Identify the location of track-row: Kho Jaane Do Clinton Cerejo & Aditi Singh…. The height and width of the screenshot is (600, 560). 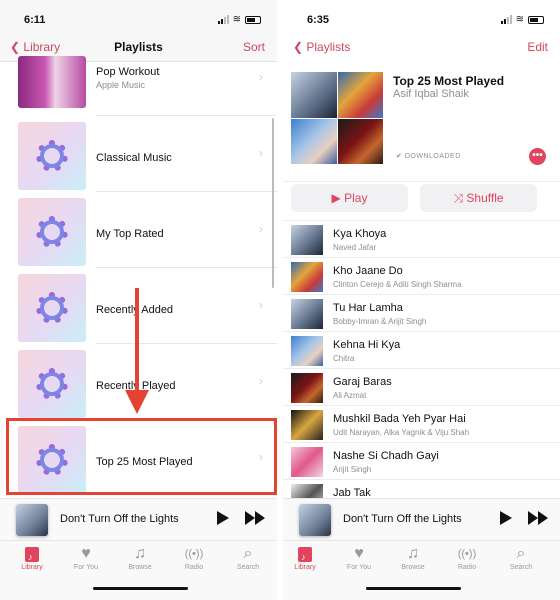
(421, 275).